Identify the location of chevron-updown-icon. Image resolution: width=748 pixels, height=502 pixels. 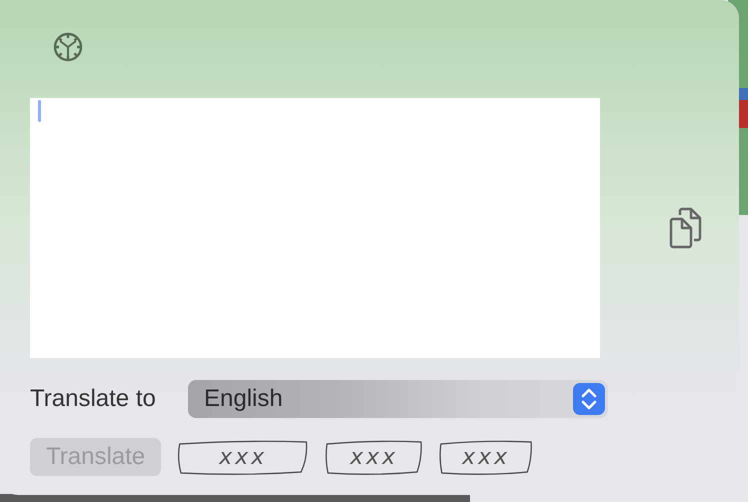
(589, 399).